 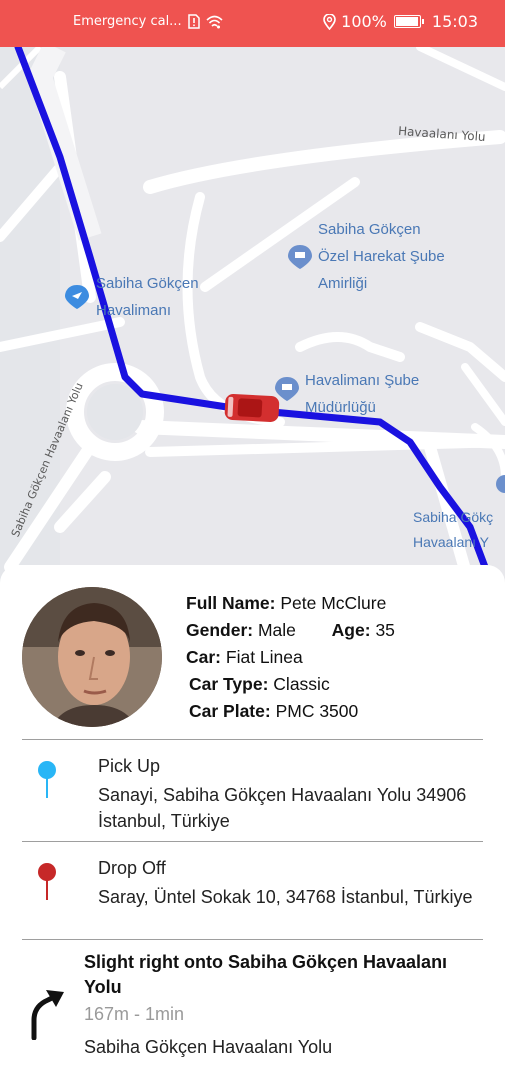 I want to click on pickup-pin-icon, so click(x=47, y=779).